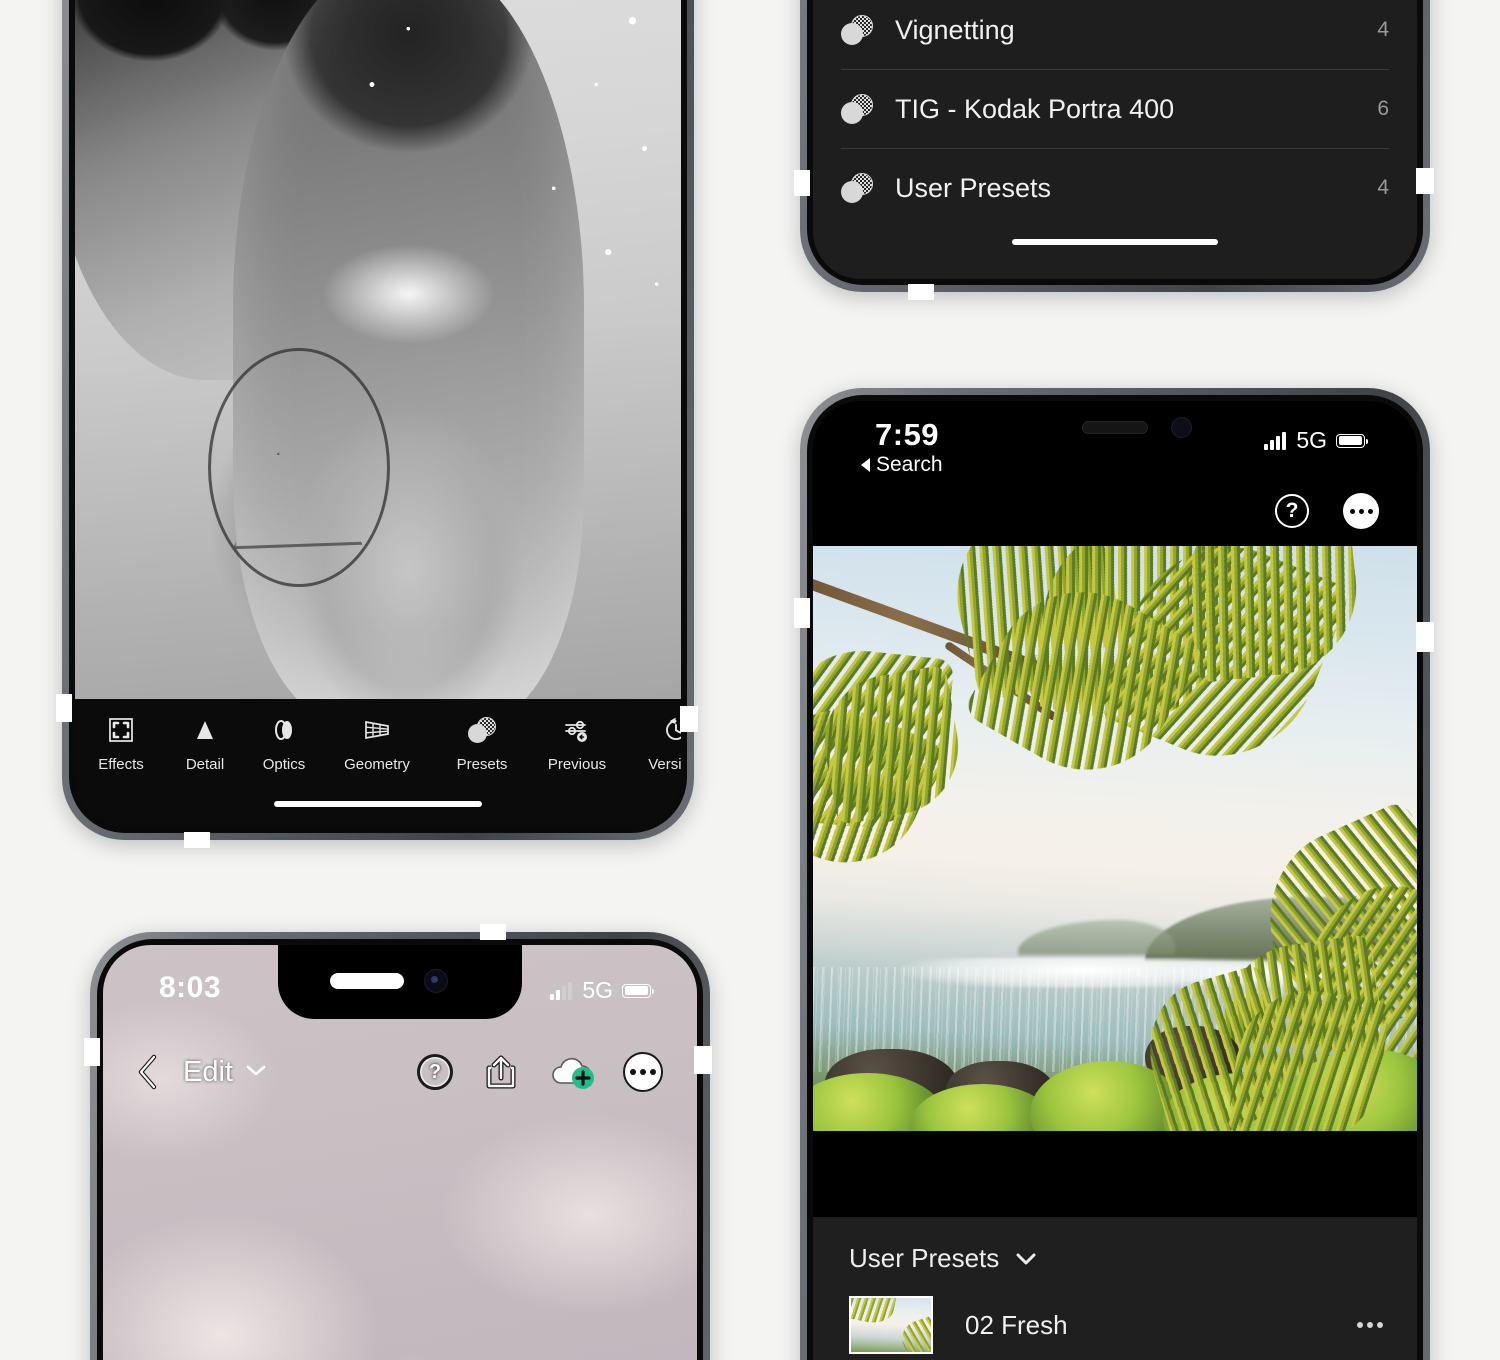 The image size is (1500, 1360). What do you see at coordinates (1115, 34) in the screenshot?
I see `list-item: Vignetting 4` at bounding box center [1115, 34].